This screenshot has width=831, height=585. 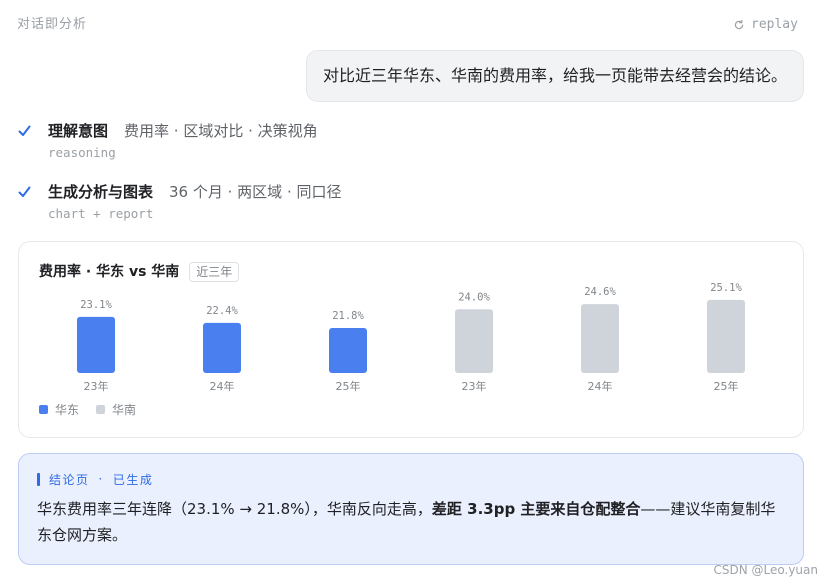 What do you see at coordinates (739, 25) in the screenshot?
I see `replay-icon` at bounding box center [739, 25].